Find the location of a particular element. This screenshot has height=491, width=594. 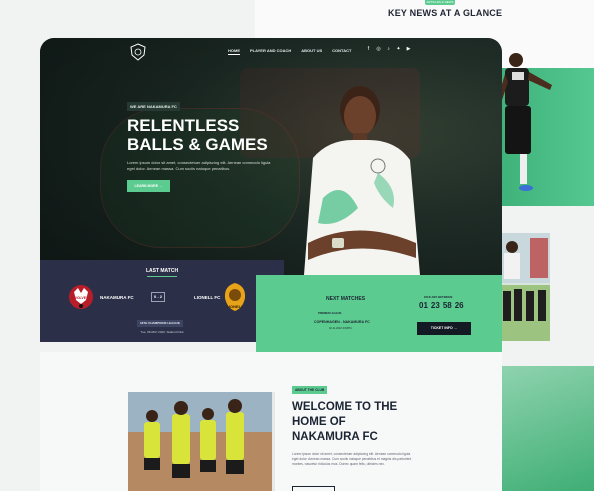

match-score: 0 - 2 is located at coordinates (158, 297).